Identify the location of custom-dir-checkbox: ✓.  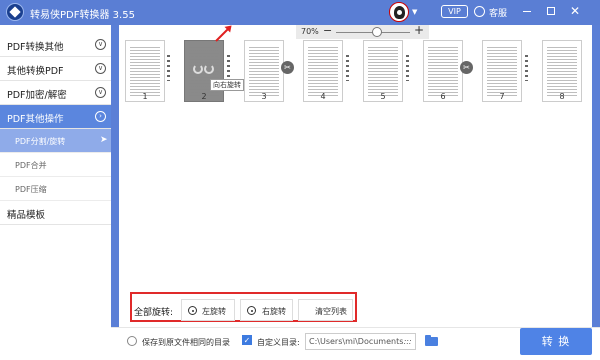
(247, 340).